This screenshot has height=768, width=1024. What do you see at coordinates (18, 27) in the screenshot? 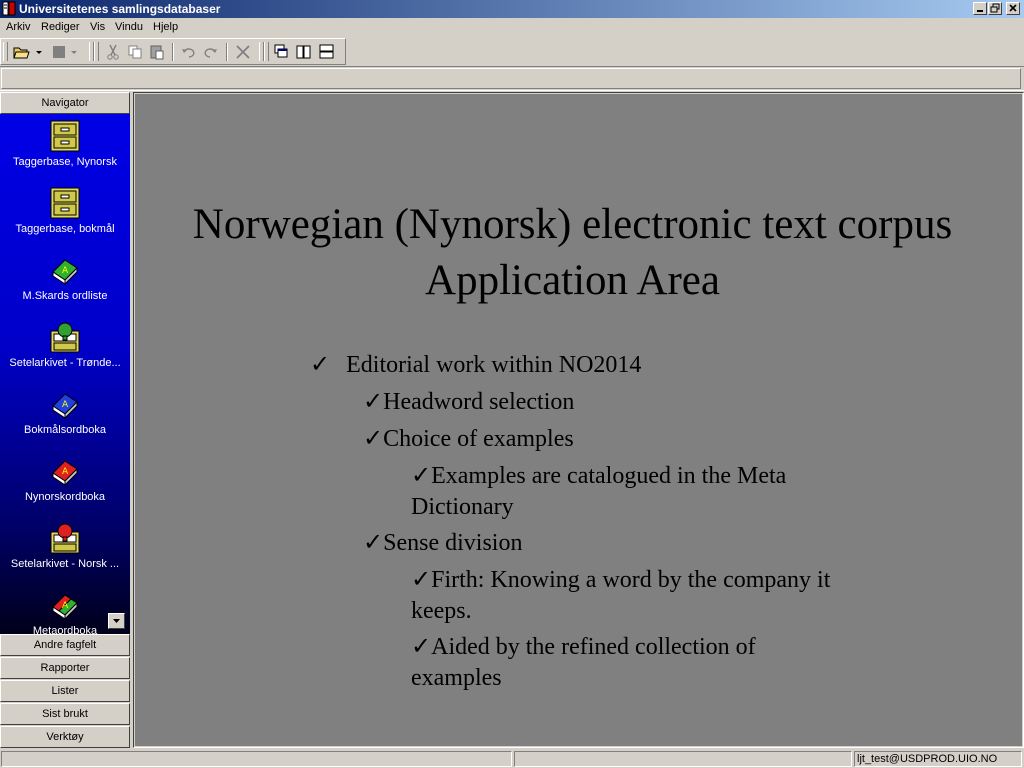
I see `menu-arkiv: Arkiv` at bounding box center [18, 27].